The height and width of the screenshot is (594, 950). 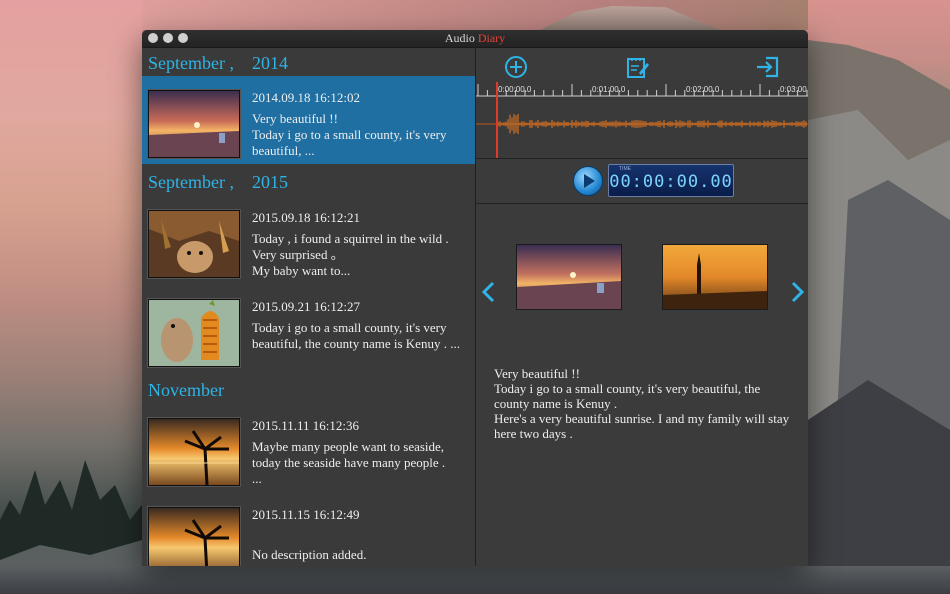 What do you see at coordinates (793, 89) in the screenshot?
I see `timeline-label: 0:03:00` at bounding box center [793, 89].